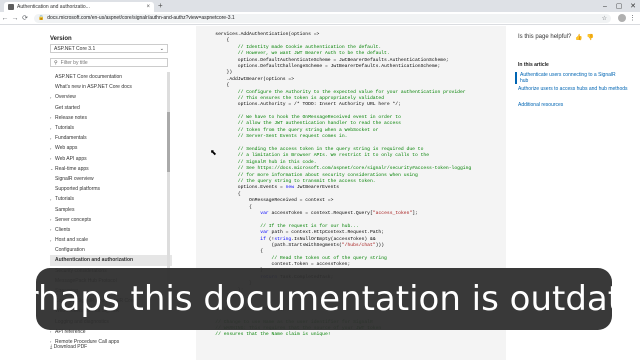 The height and width of the screenshot is (360, 640). Describe the element at coordinates (245, 188) in the screenshot. I see `code-token: options.Events =` at that location.